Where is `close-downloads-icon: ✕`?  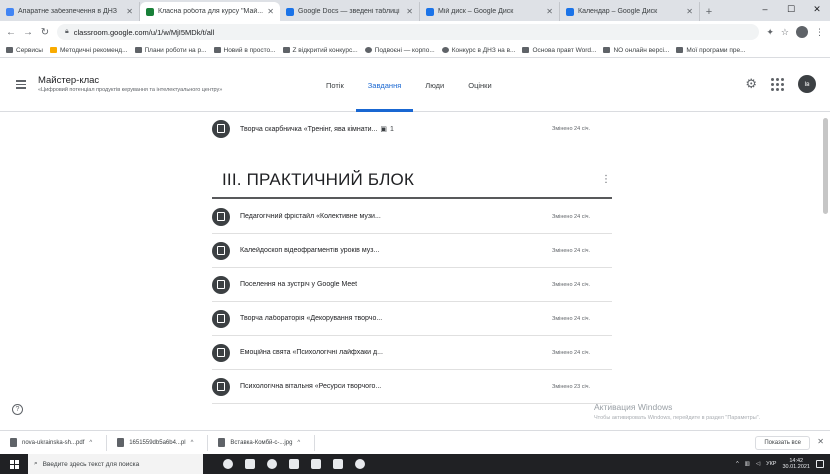 close-downloads-icon: ✕ is located at coordinates (820, 441).